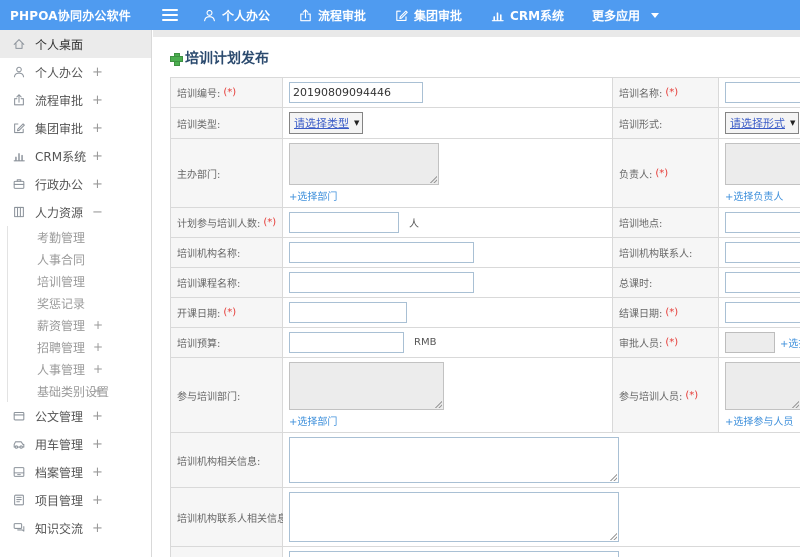 The image size is (800, 557). I want to click on top-nav: 个人办公 流程审批 集团审批 CRM系统 更多应用, so click(444, 15).